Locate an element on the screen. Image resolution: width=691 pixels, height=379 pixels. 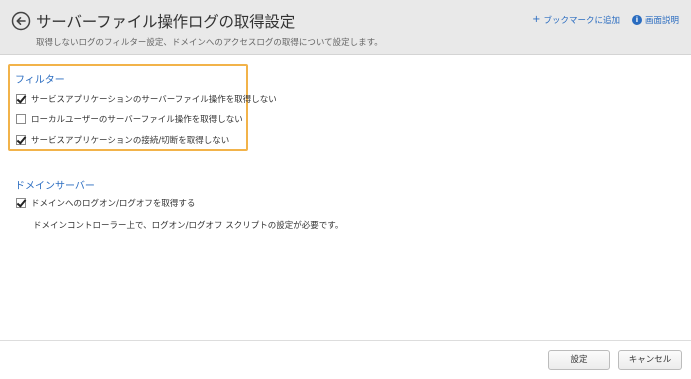
filter-option-service-connect: サービスアプリケーションの接続/切断を取得しない is located at coordinates (122, 140).